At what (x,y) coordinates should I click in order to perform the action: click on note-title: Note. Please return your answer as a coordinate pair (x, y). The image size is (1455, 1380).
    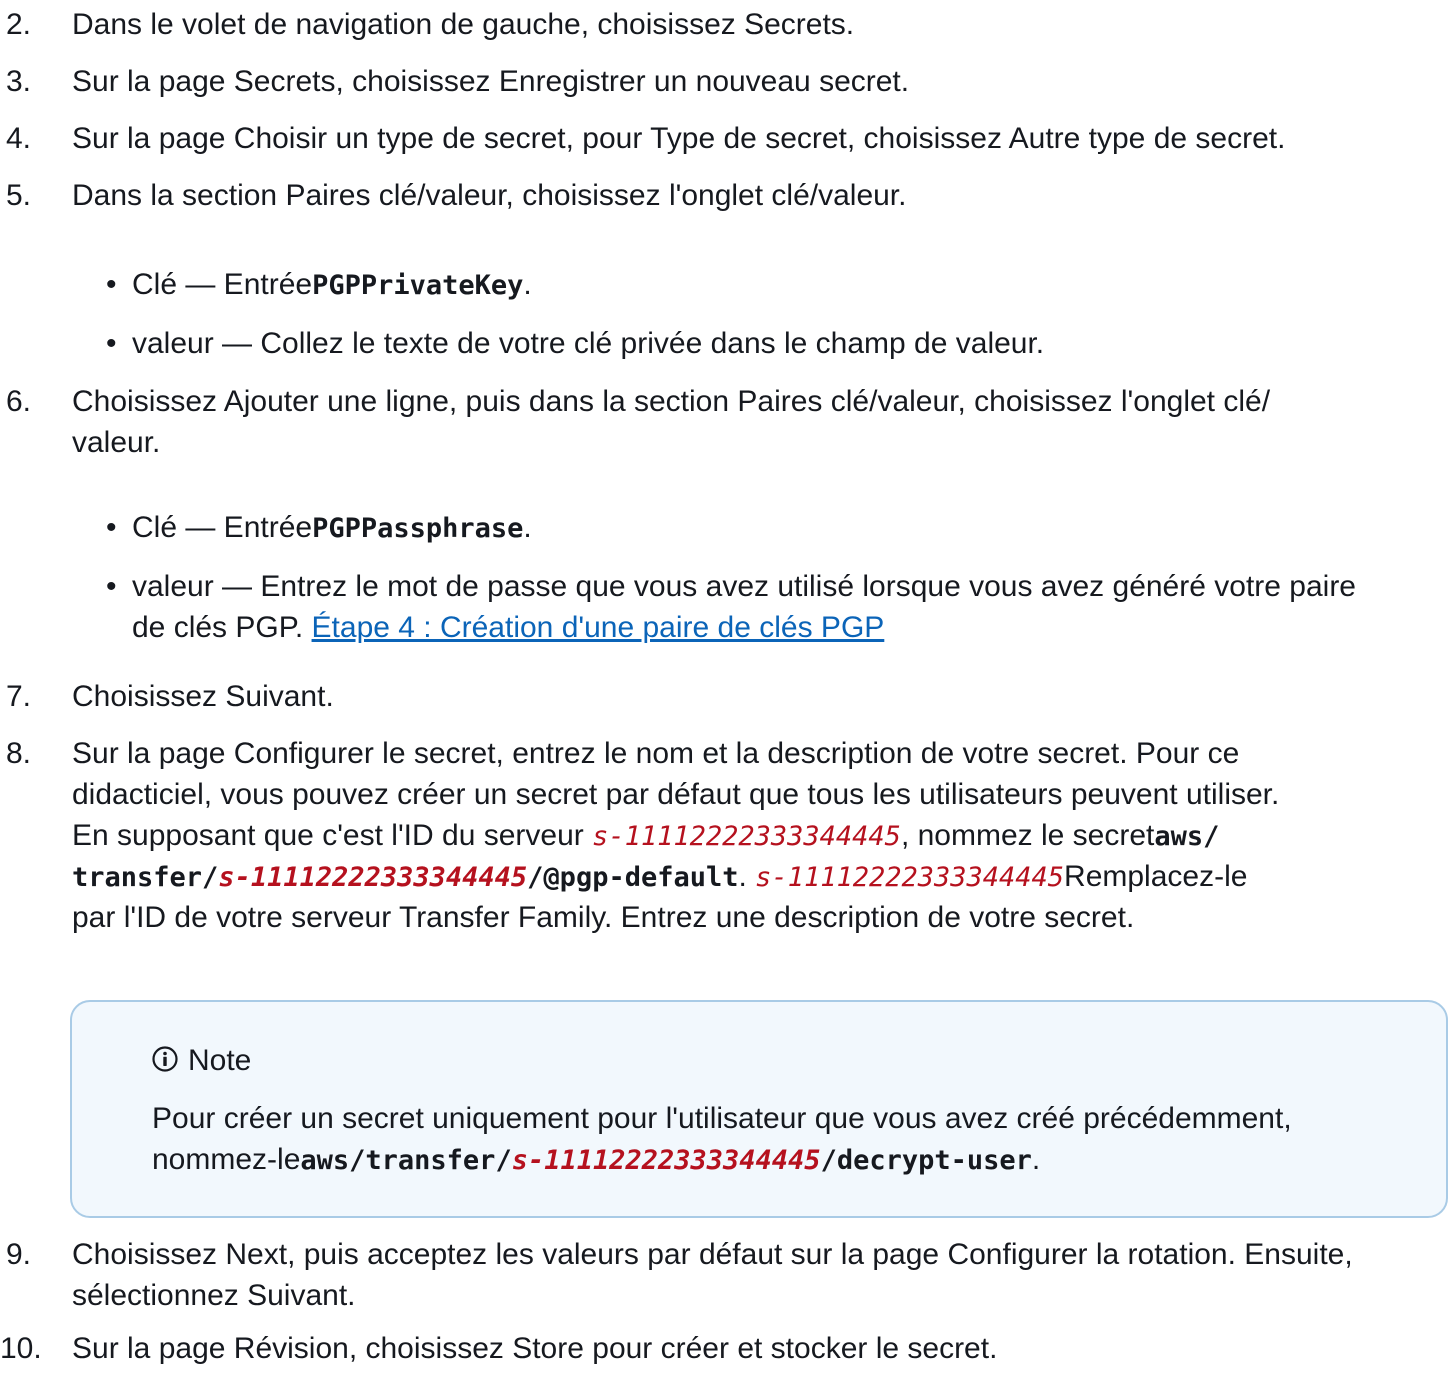
    Looking at the image, I should click on (201, 1060).